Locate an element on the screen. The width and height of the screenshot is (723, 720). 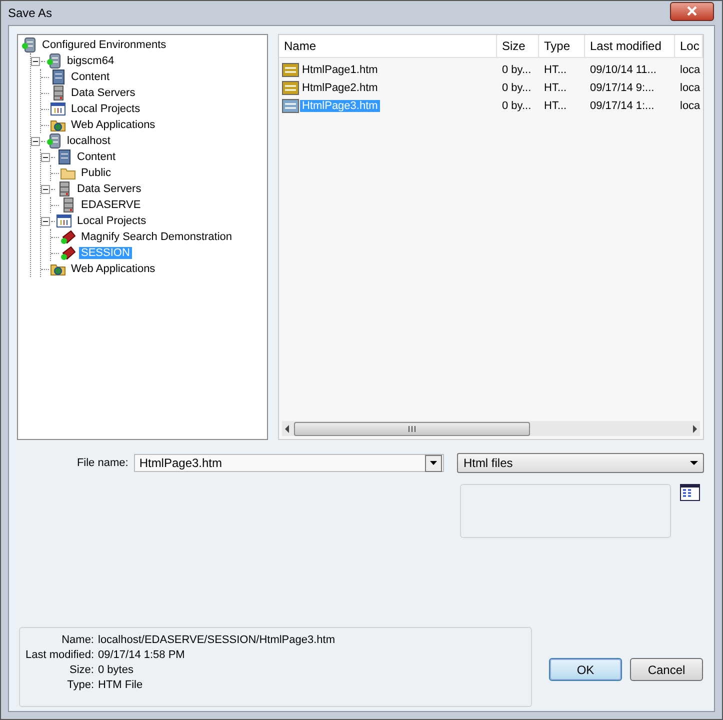
column-header: Last modified is located at coordinates (630, 46).